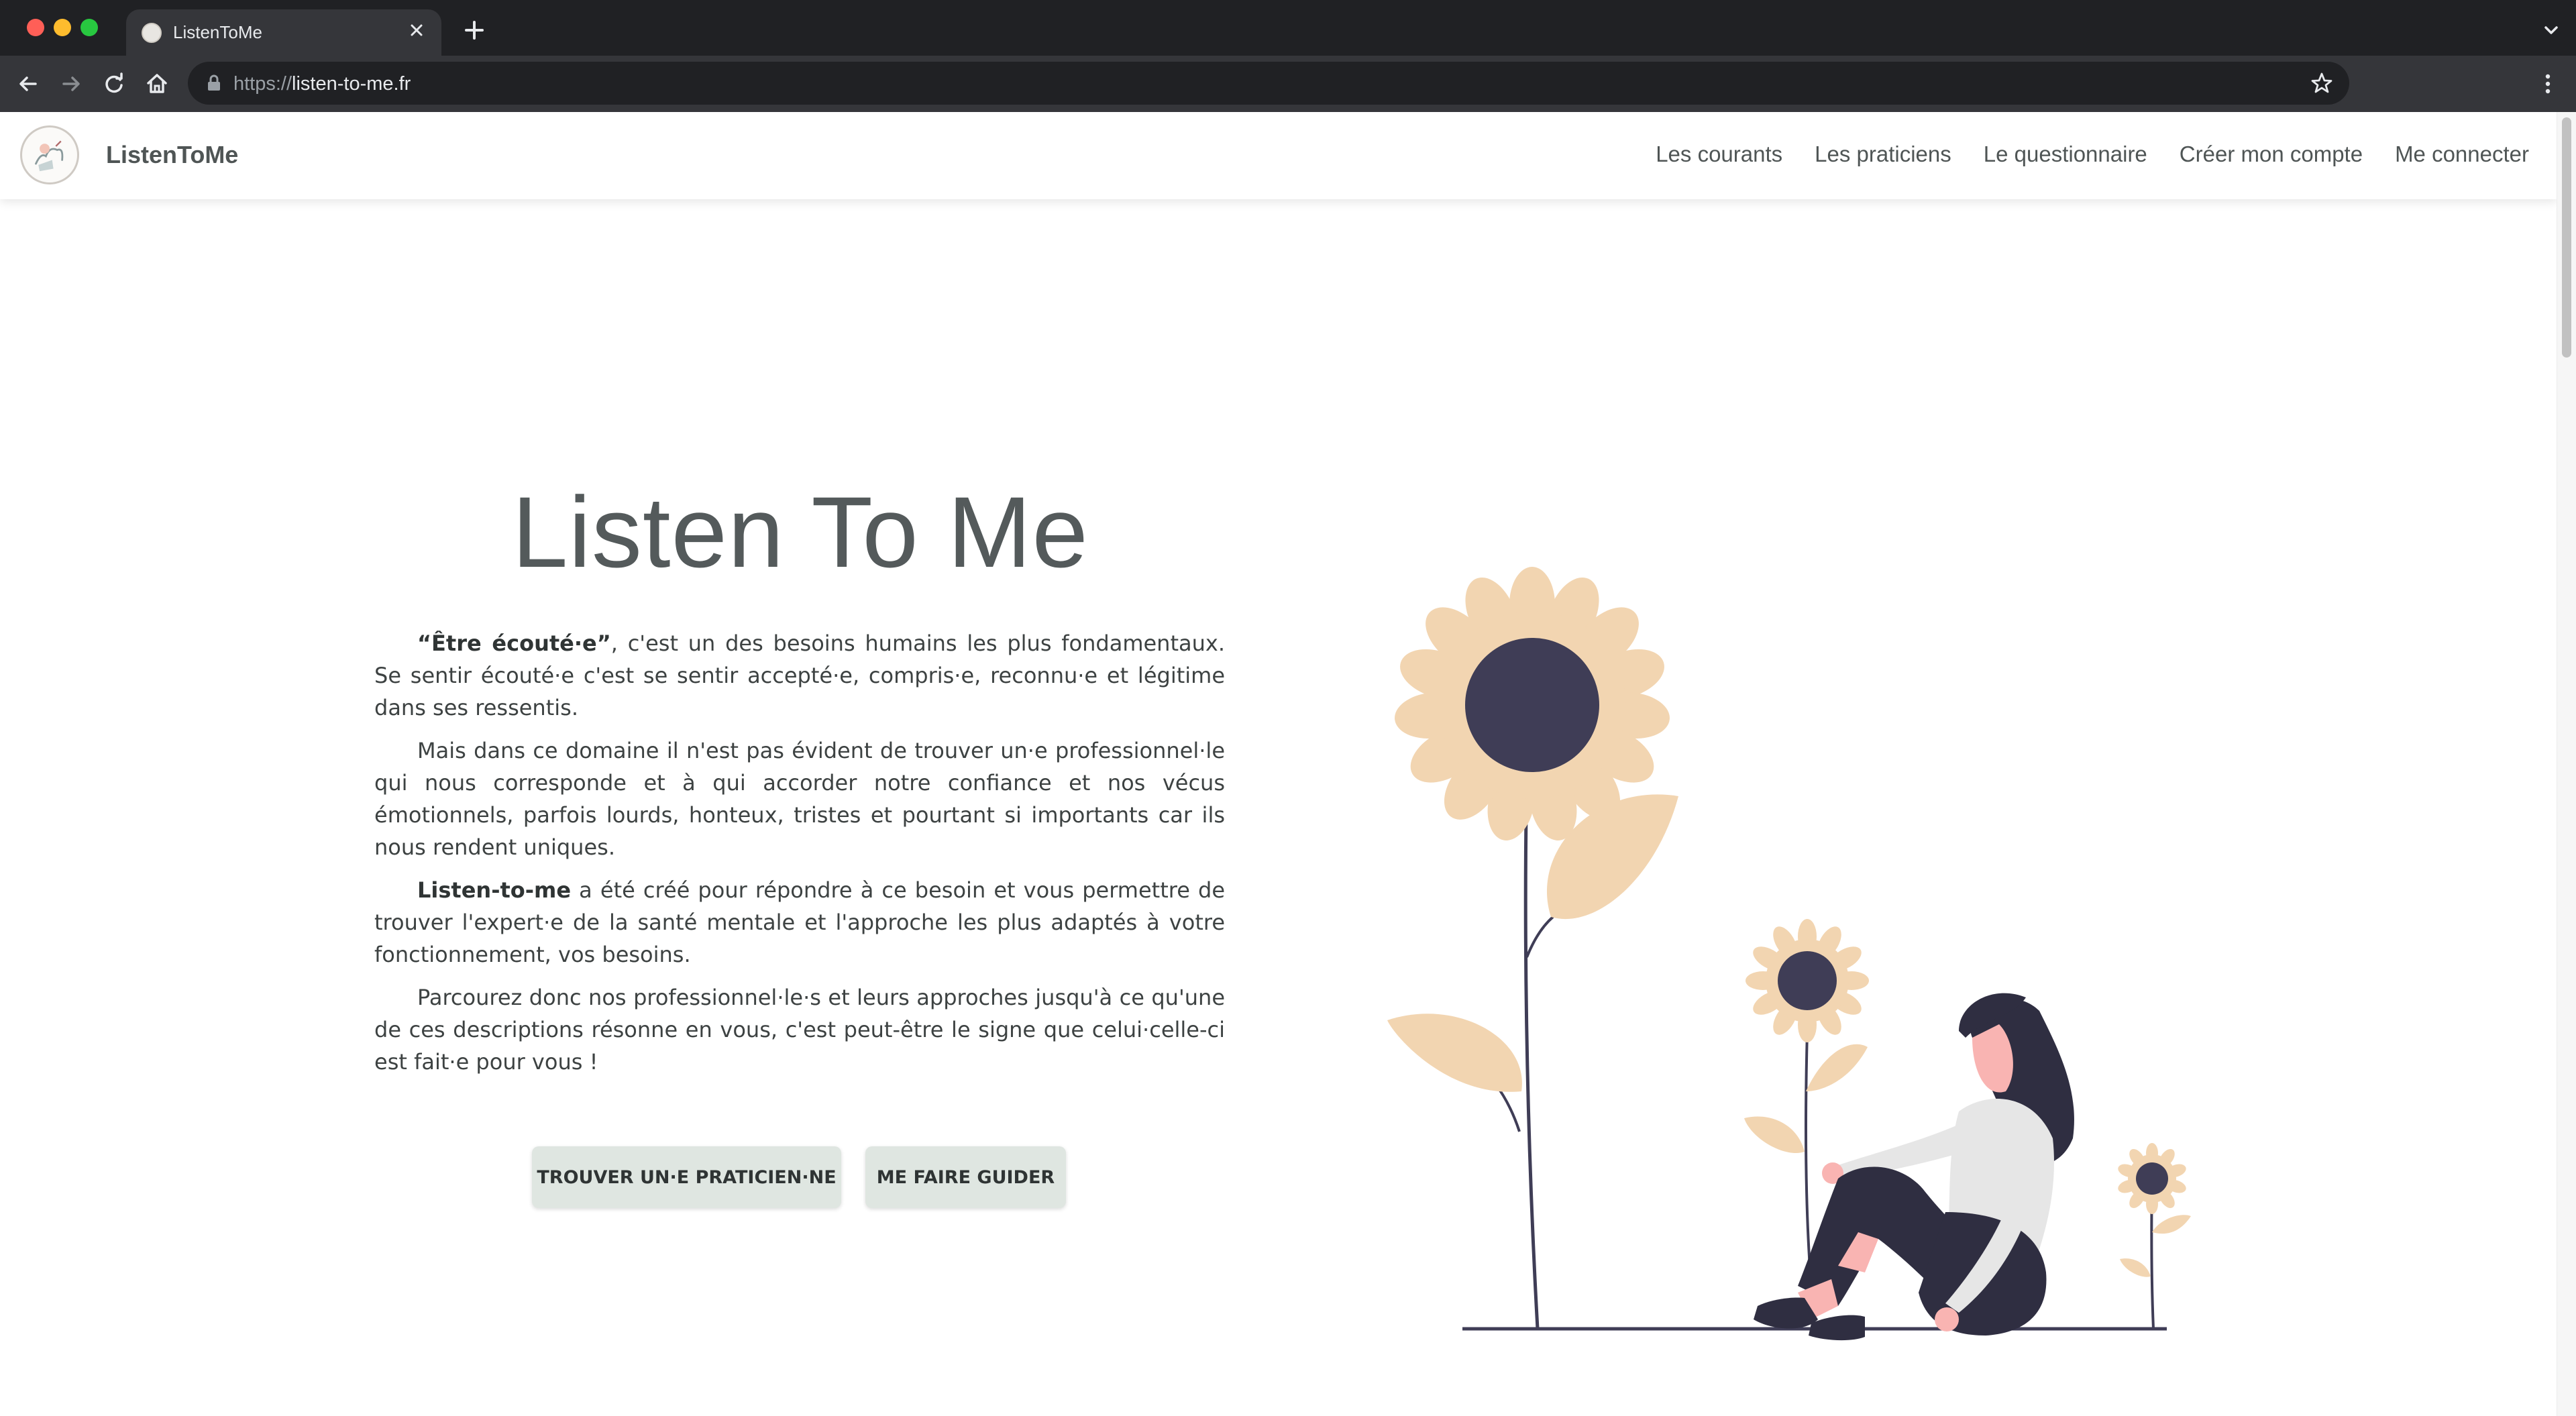  What do you see at coordinates (1719, 154) in the screenshot?
I see `nav-link-courants: Les courants` at bounding box center [1719, 154].